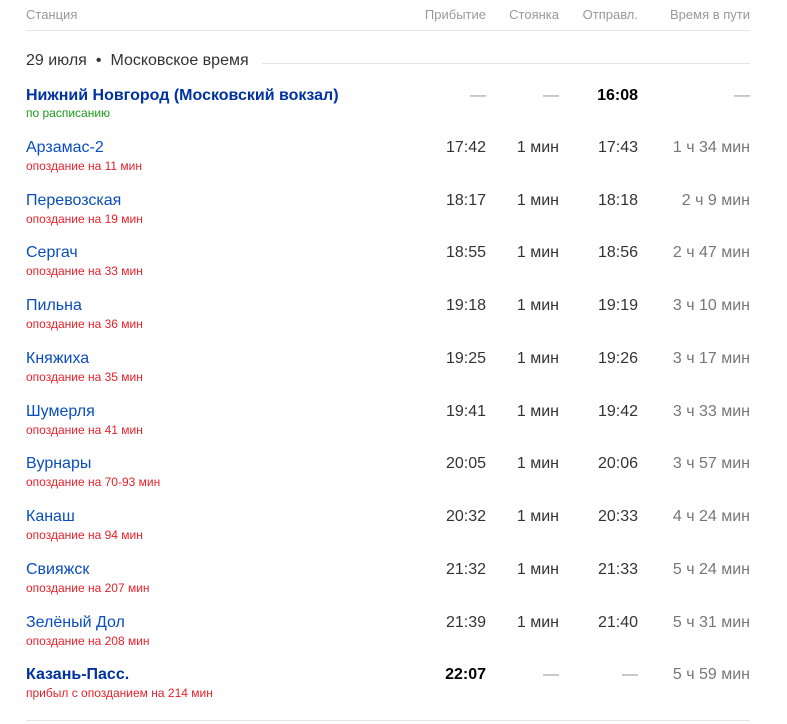  Describe the element at coordinates (65, 148) in the screenshot. I see `station-link: Арзамас-2` at that location.